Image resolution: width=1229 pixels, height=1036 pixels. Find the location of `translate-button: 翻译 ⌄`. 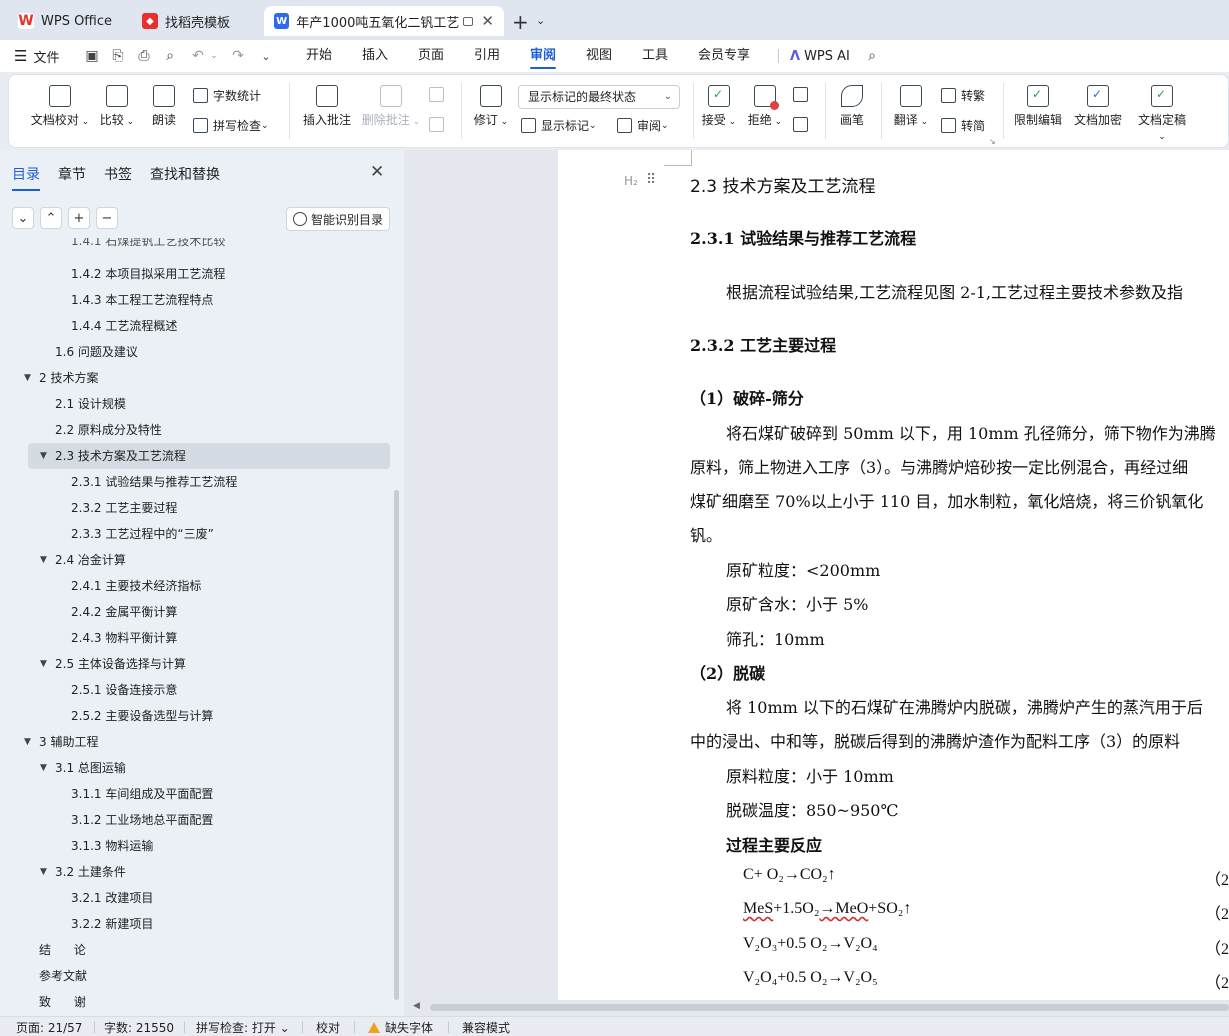

translate-button: 翻译 ⌄ is located at coordinates (911, 106).